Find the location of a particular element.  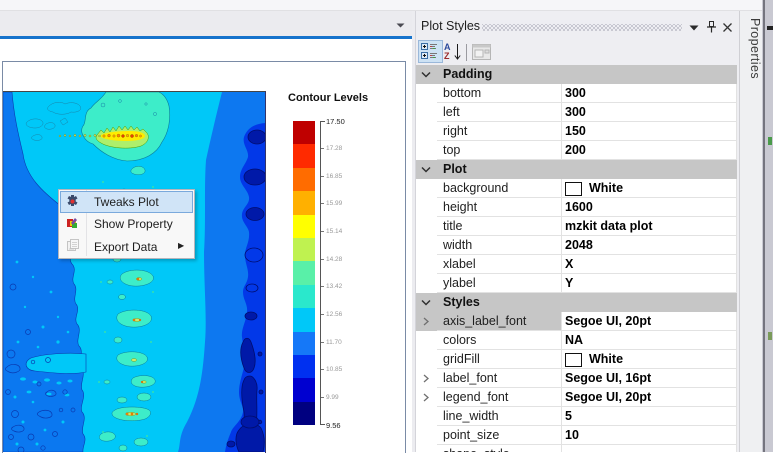

svg-text: Z is located at coordinates (447, 56).